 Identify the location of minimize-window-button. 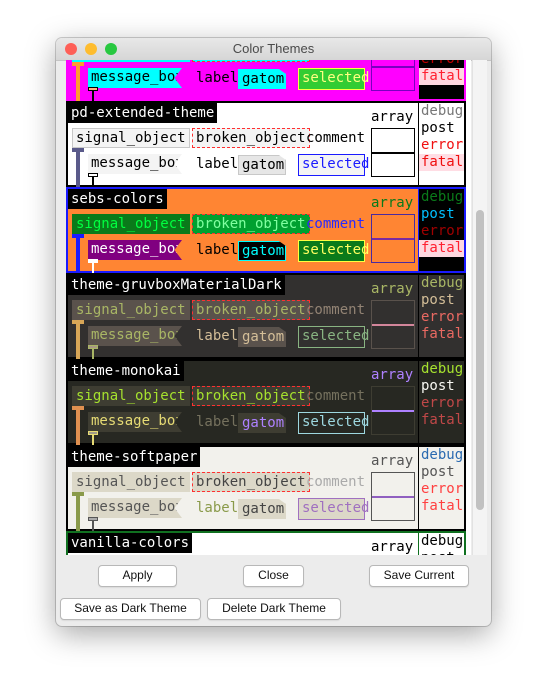
(91, 49).